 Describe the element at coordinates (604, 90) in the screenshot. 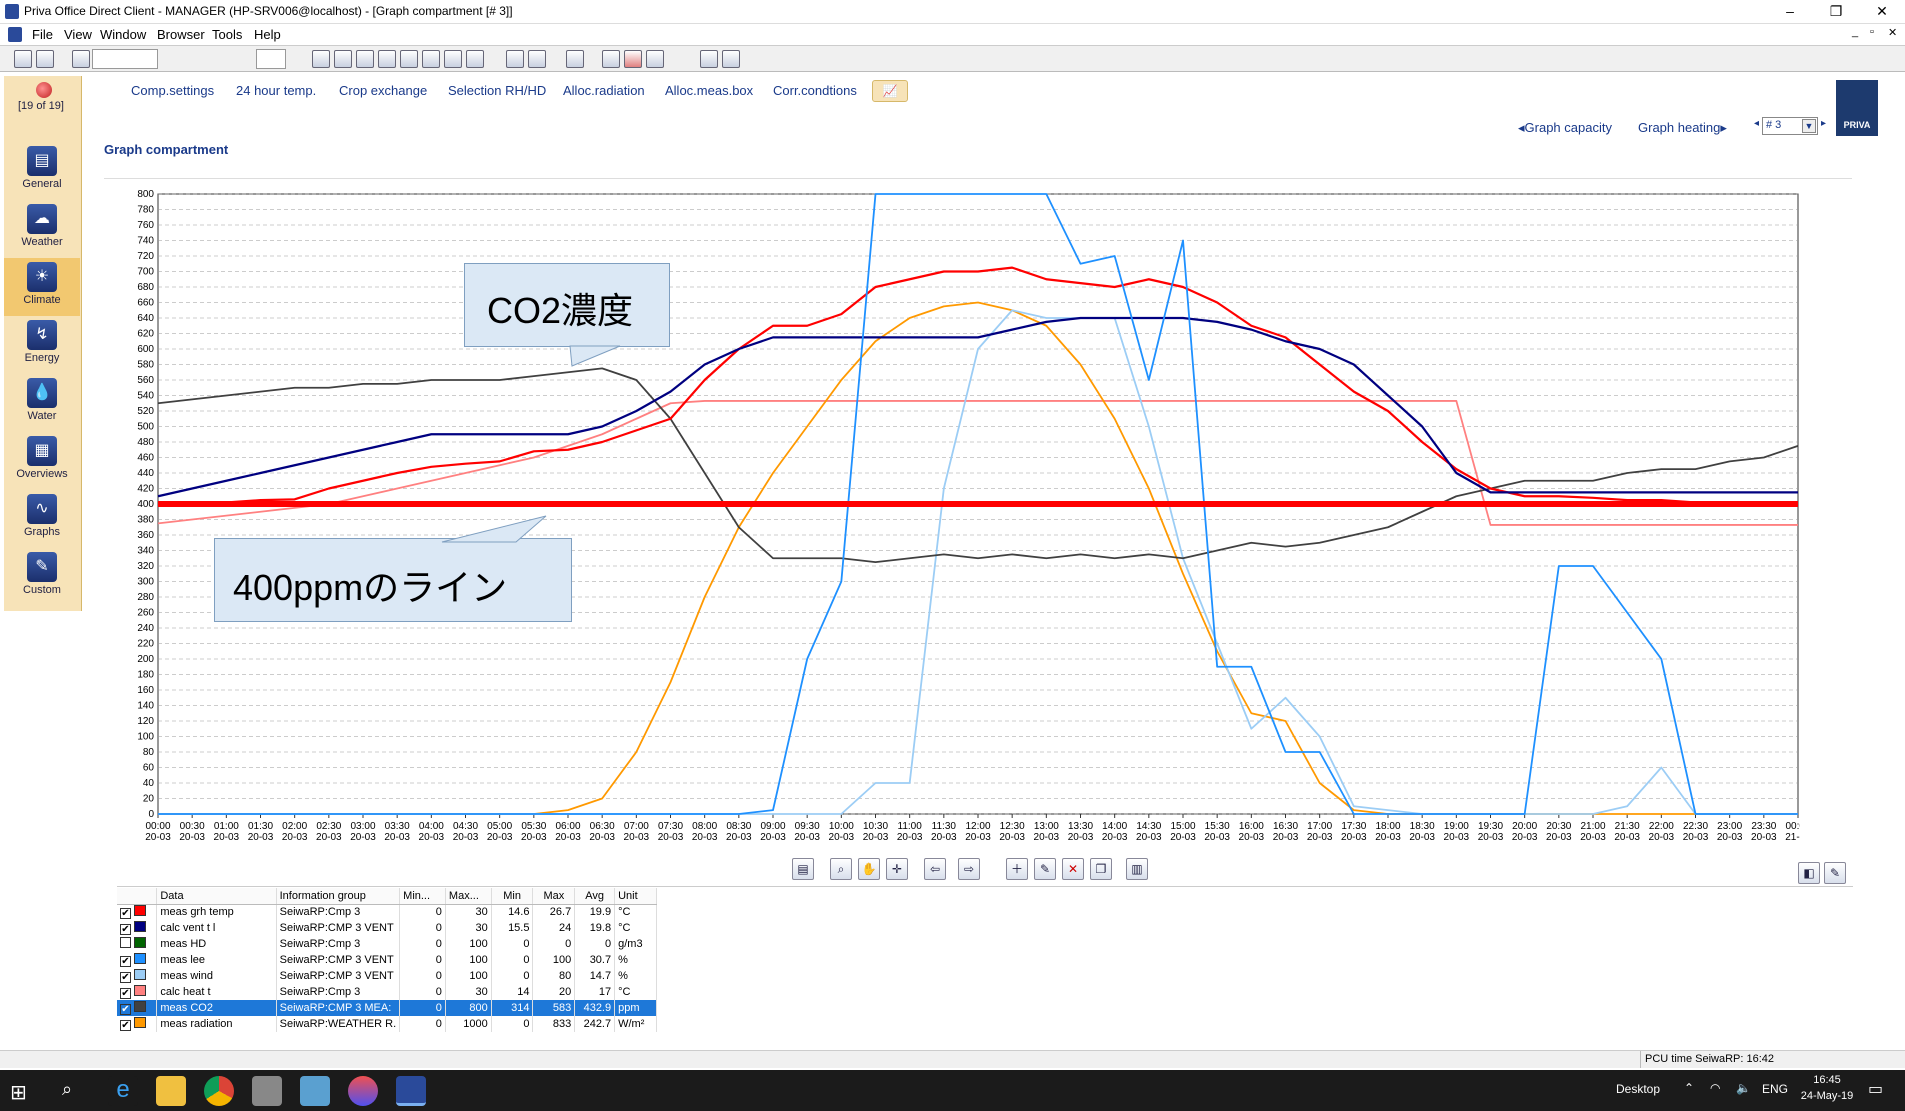

I see `tab-alloc-radiation: Alloc.radiation` at that location.